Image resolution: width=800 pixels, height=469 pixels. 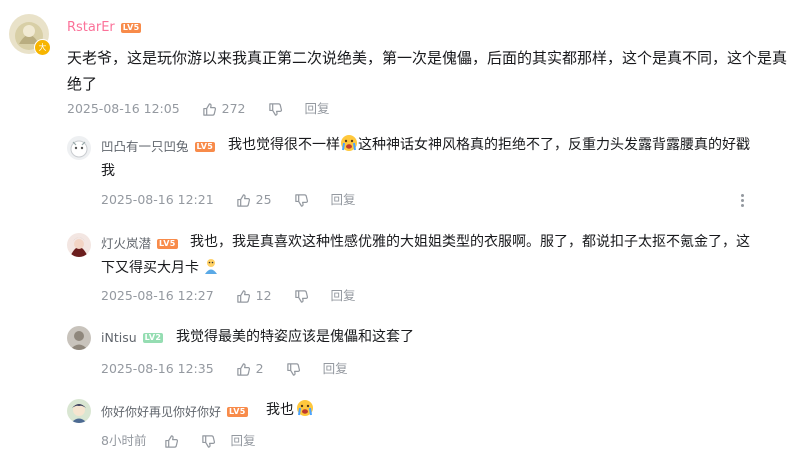 What do you see at coordinates (124, 440) in the screenshot?
I see `reply-time: 8小时前` at bounding box center [124, 440].